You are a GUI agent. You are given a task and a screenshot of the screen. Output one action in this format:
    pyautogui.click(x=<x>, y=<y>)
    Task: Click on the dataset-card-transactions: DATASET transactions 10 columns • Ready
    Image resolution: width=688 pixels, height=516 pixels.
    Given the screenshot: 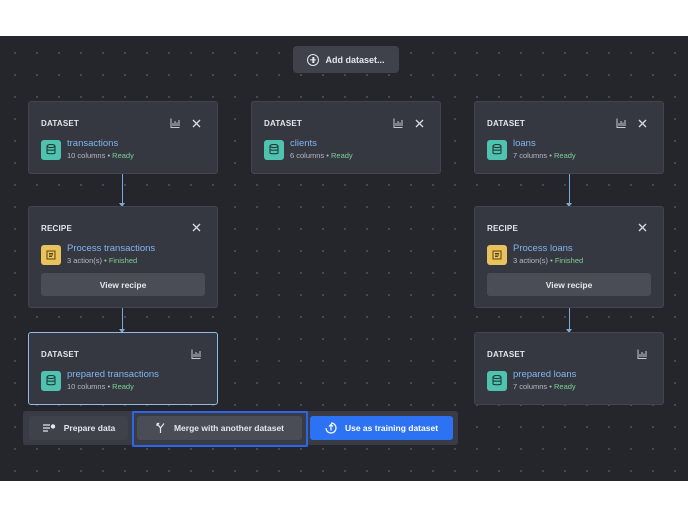 What is the action you would take?
    pyautogui.click(x=123, y=137)
    